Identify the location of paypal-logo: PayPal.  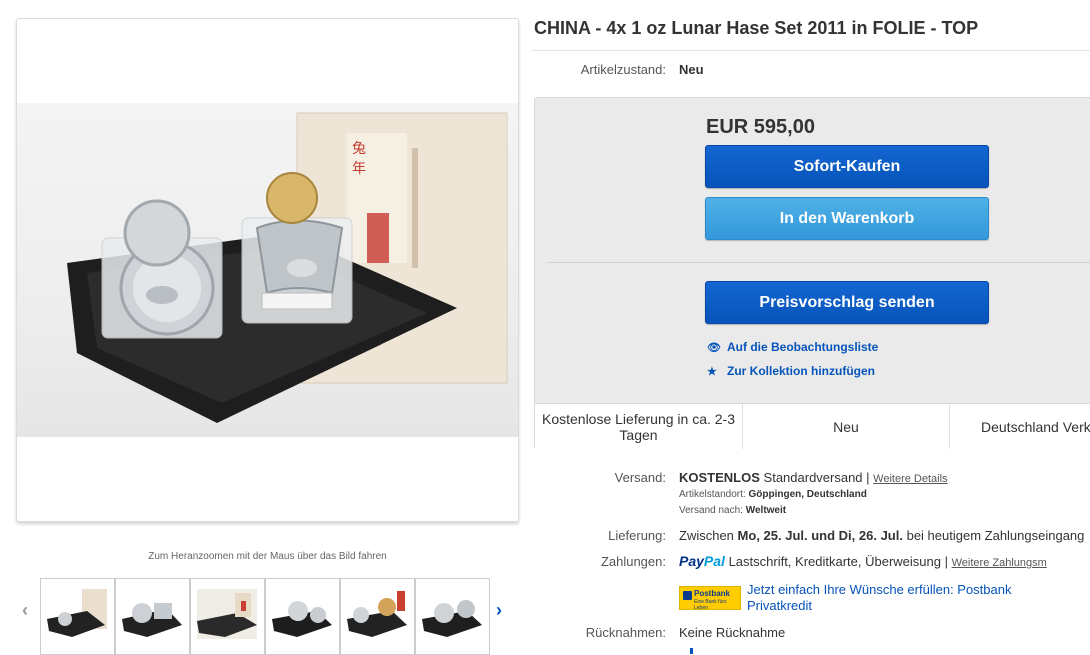
(702, 561).